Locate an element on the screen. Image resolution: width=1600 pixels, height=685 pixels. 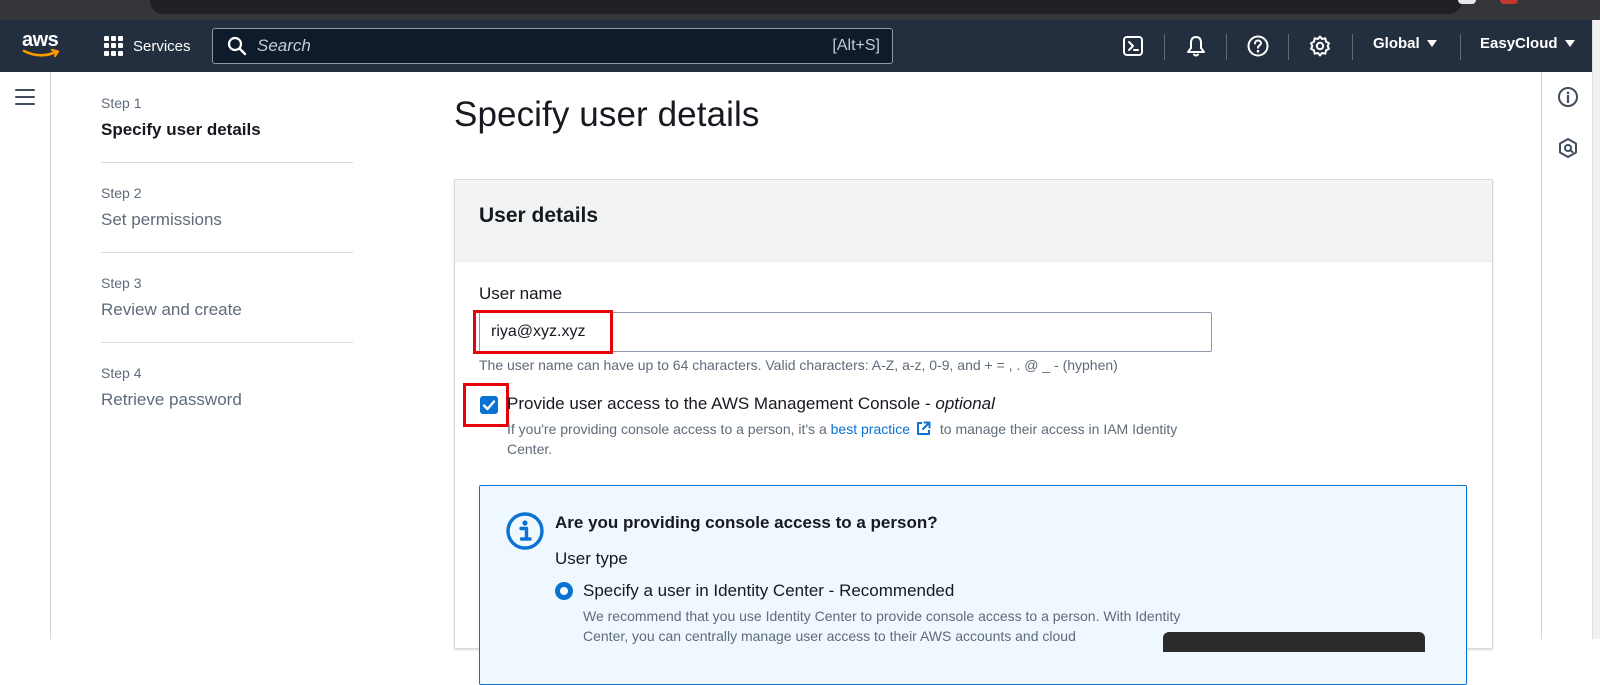
optional-tag: optional is located at coordinates (965, 403).